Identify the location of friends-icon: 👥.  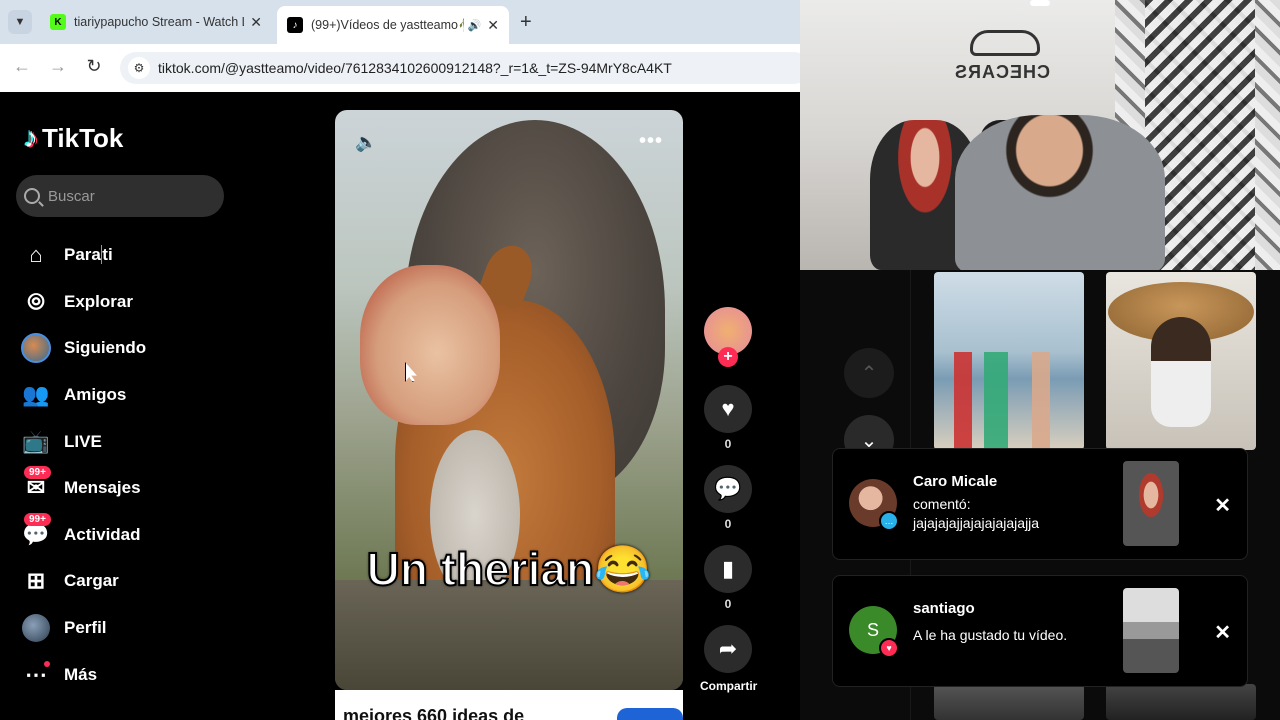
(36, 395).